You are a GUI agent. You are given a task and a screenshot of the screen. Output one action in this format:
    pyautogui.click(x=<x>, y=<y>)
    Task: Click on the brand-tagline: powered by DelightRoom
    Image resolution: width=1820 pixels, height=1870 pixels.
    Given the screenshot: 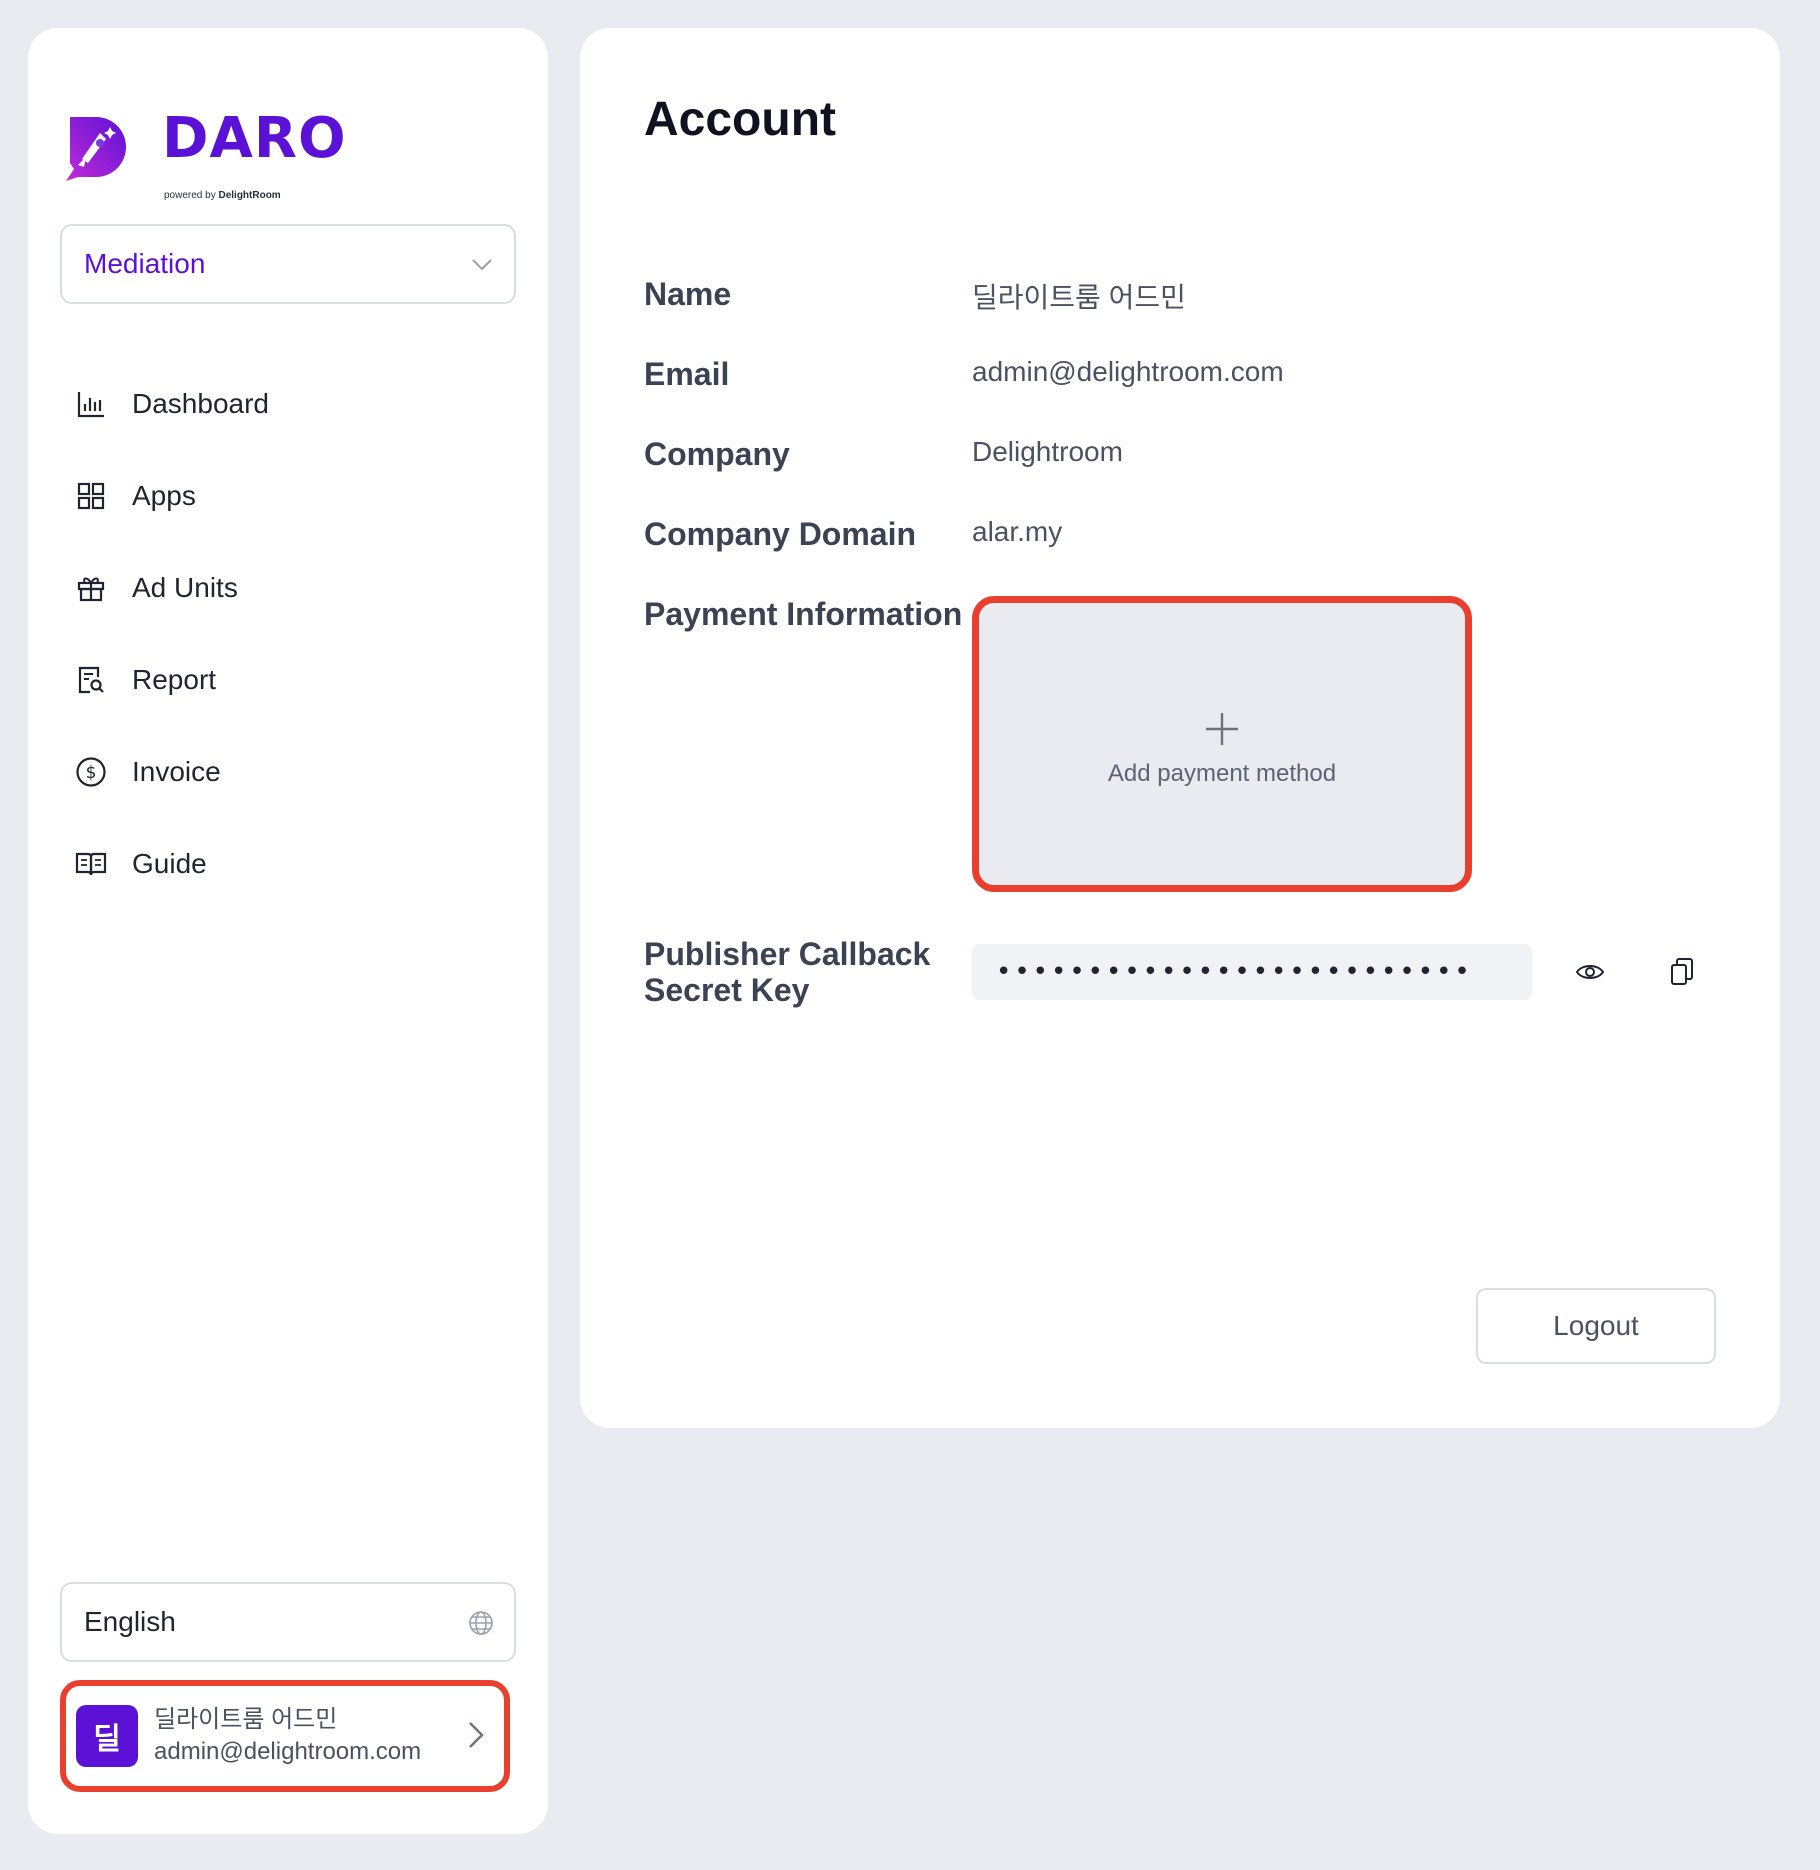 What is the action you would take?
    pyautogui.click(x=222, y=195)
    